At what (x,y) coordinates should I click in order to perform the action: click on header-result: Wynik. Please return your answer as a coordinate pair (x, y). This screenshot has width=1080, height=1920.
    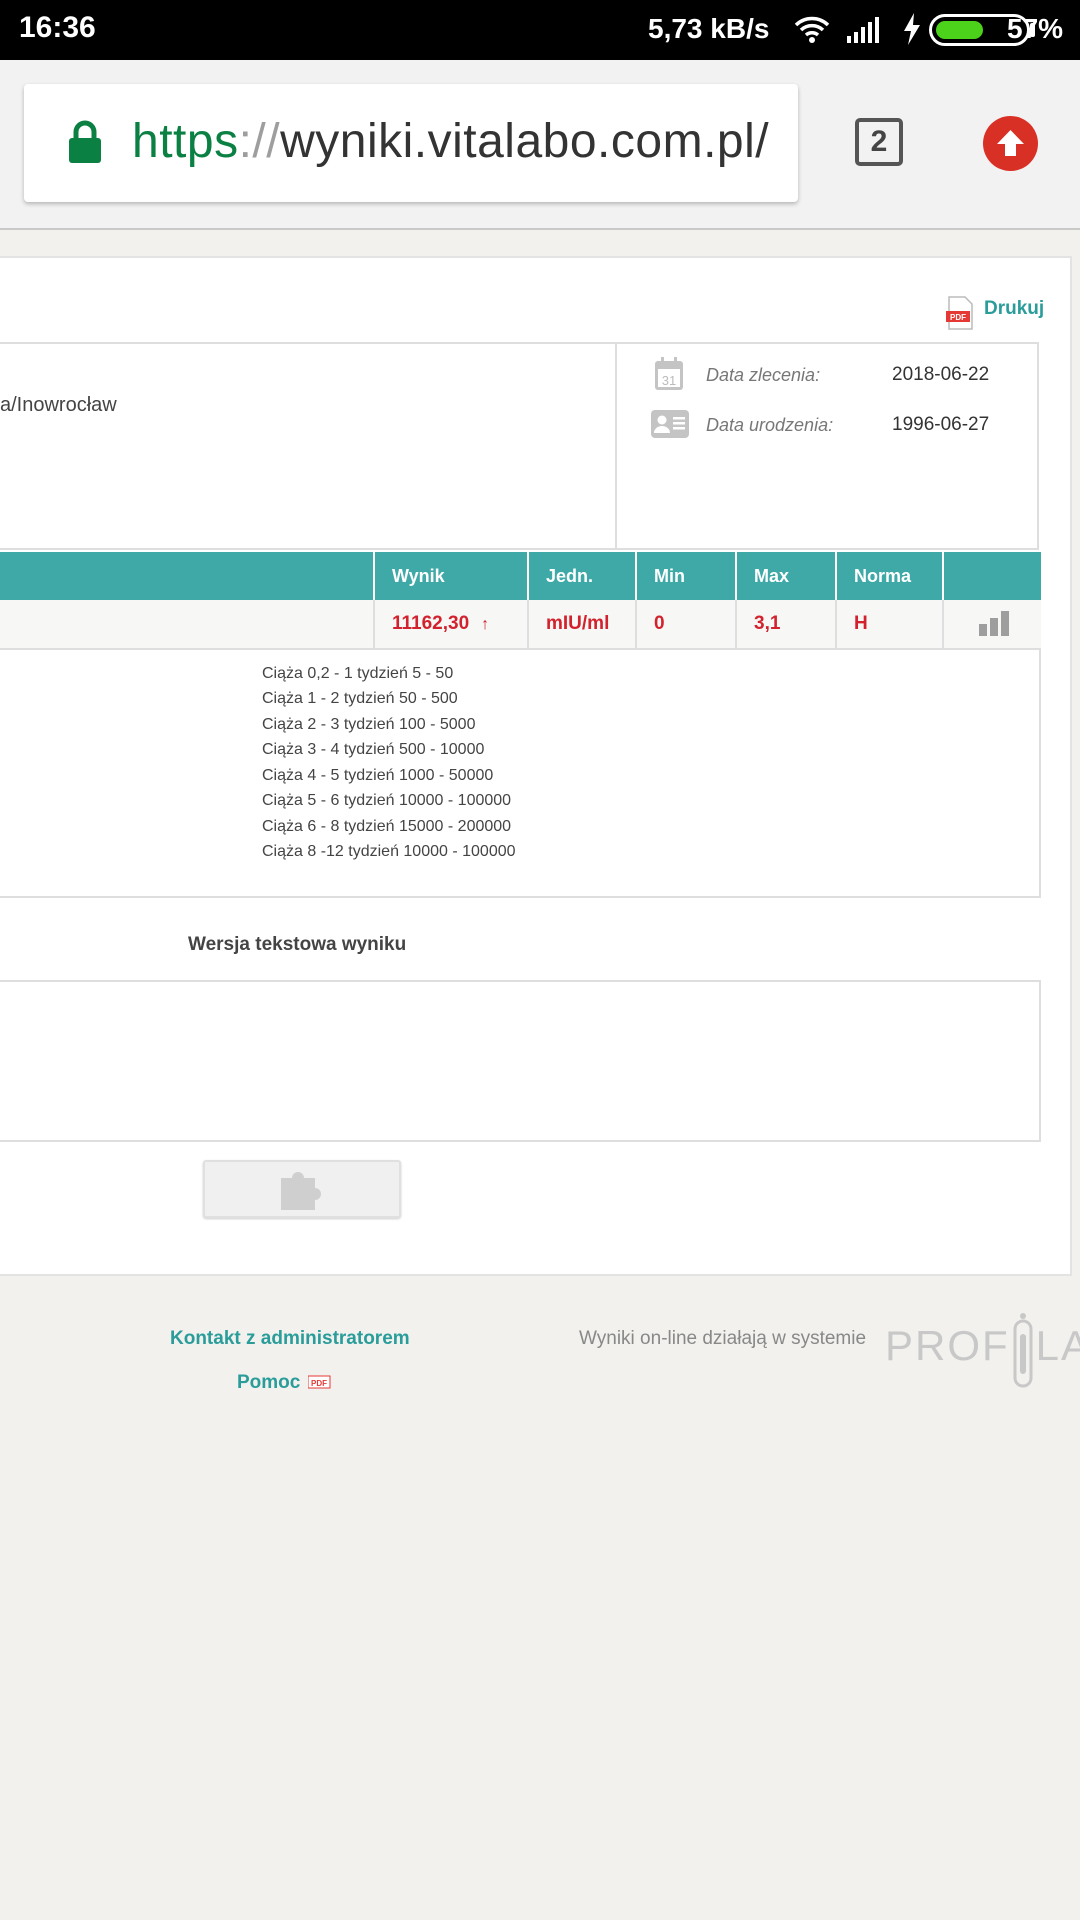
    Looking at the image, I should click on (450, 576).